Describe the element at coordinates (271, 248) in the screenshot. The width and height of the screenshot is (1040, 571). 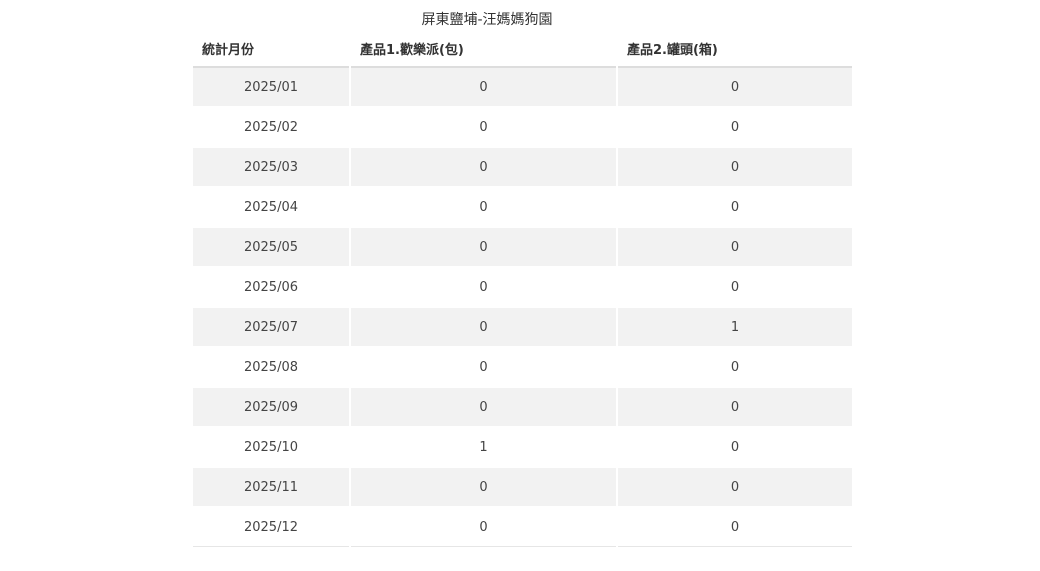
I see `month-cell: 2025/05` at that location.